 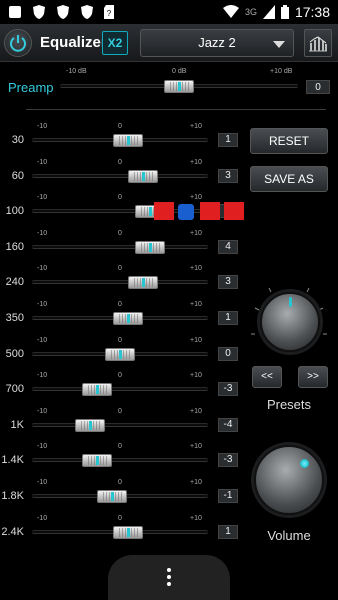 I want to click on band-label: 500, so click(x=14, y=354).